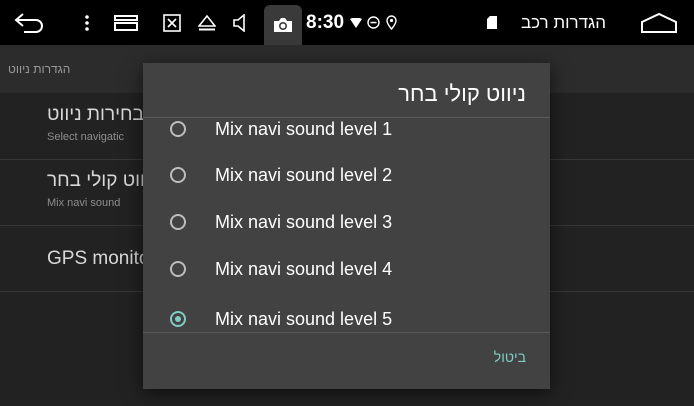 The image size is (694, 406). I want to click on location-icon, so click(391, 22).